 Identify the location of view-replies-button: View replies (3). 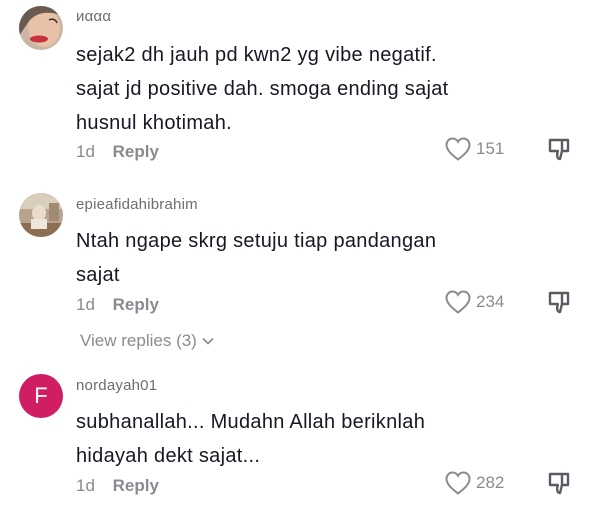
(147, 341).